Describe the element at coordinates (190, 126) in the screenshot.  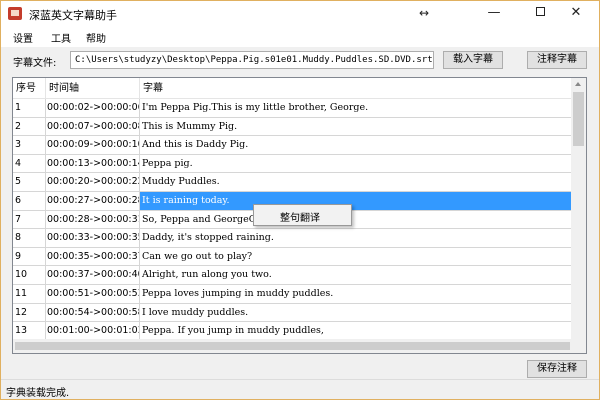
I see `row-subtitle-cell: This is Mummy Pig.` at that location.